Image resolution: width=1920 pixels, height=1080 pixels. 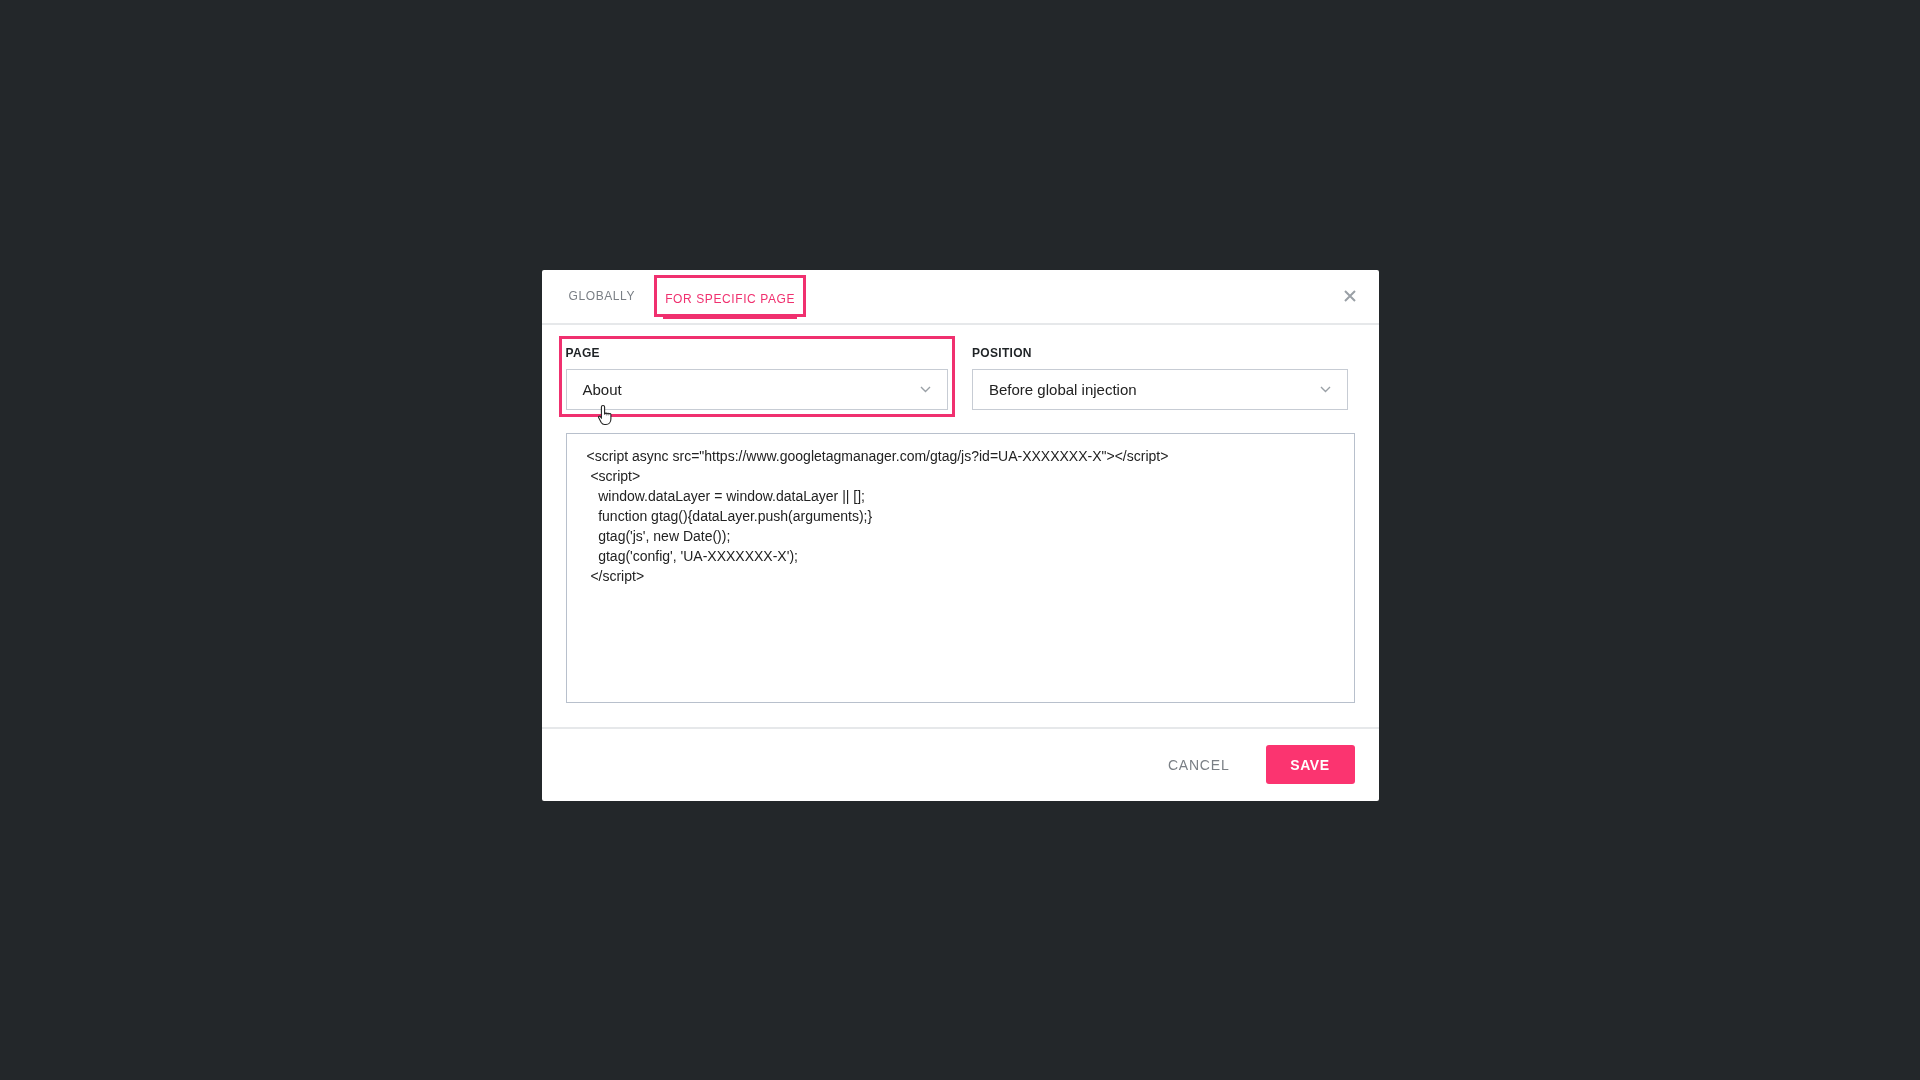 What do you see at coordinates (756, 389) in the screenshot?
I see `dropdown: About` at bounding box center [756, 389].